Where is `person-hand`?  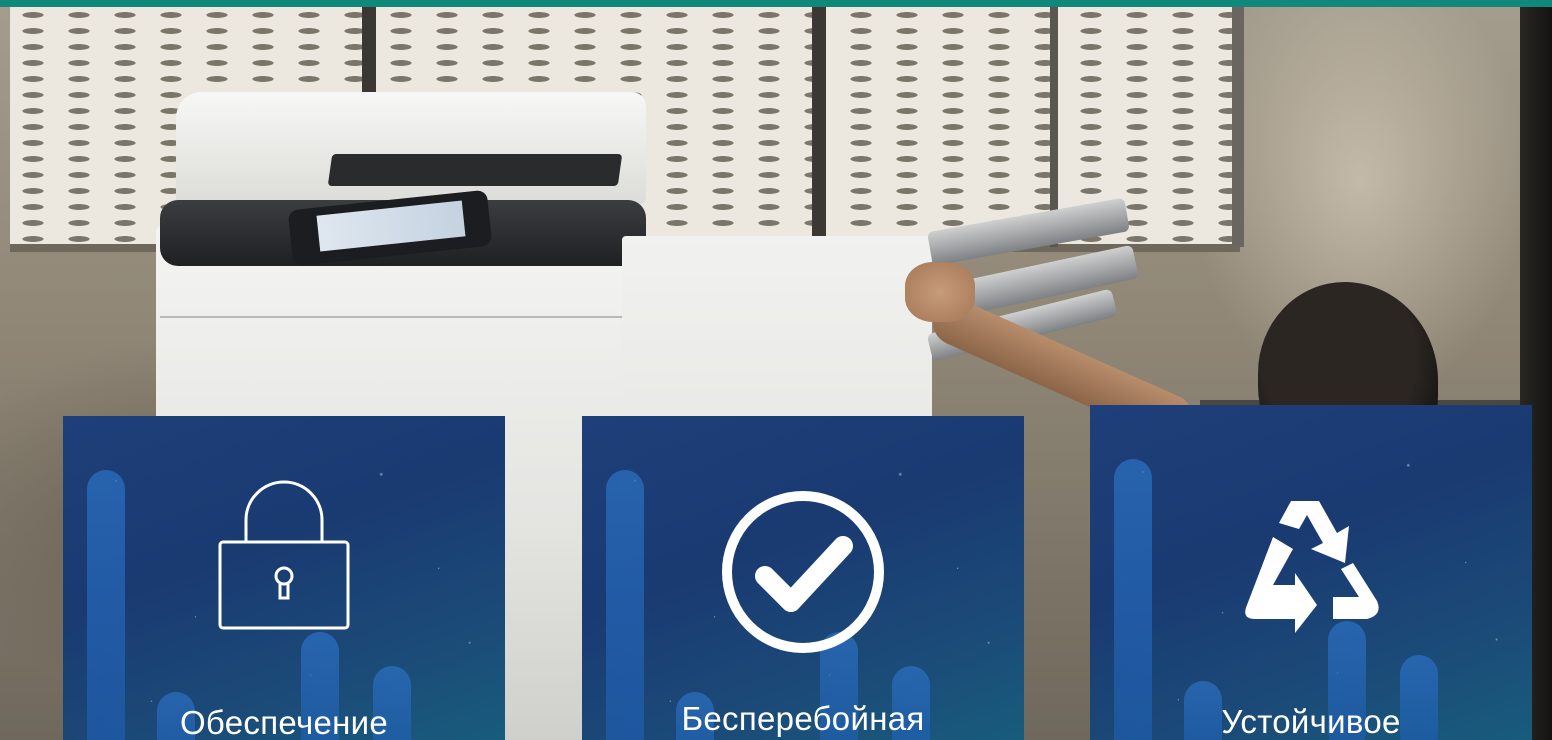
person-hand is located at coordinates (940, 292).